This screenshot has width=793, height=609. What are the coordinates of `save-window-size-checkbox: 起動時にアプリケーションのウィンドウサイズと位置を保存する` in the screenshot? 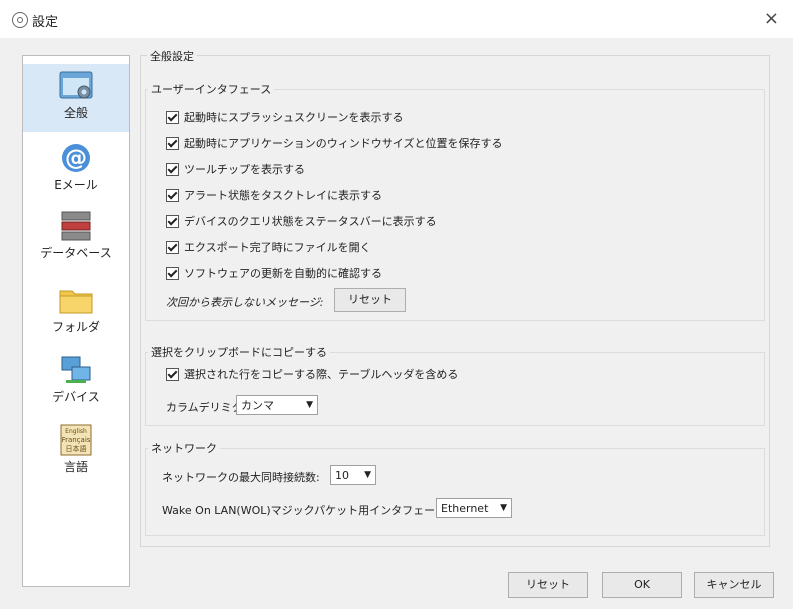 It's located at (334, 143).